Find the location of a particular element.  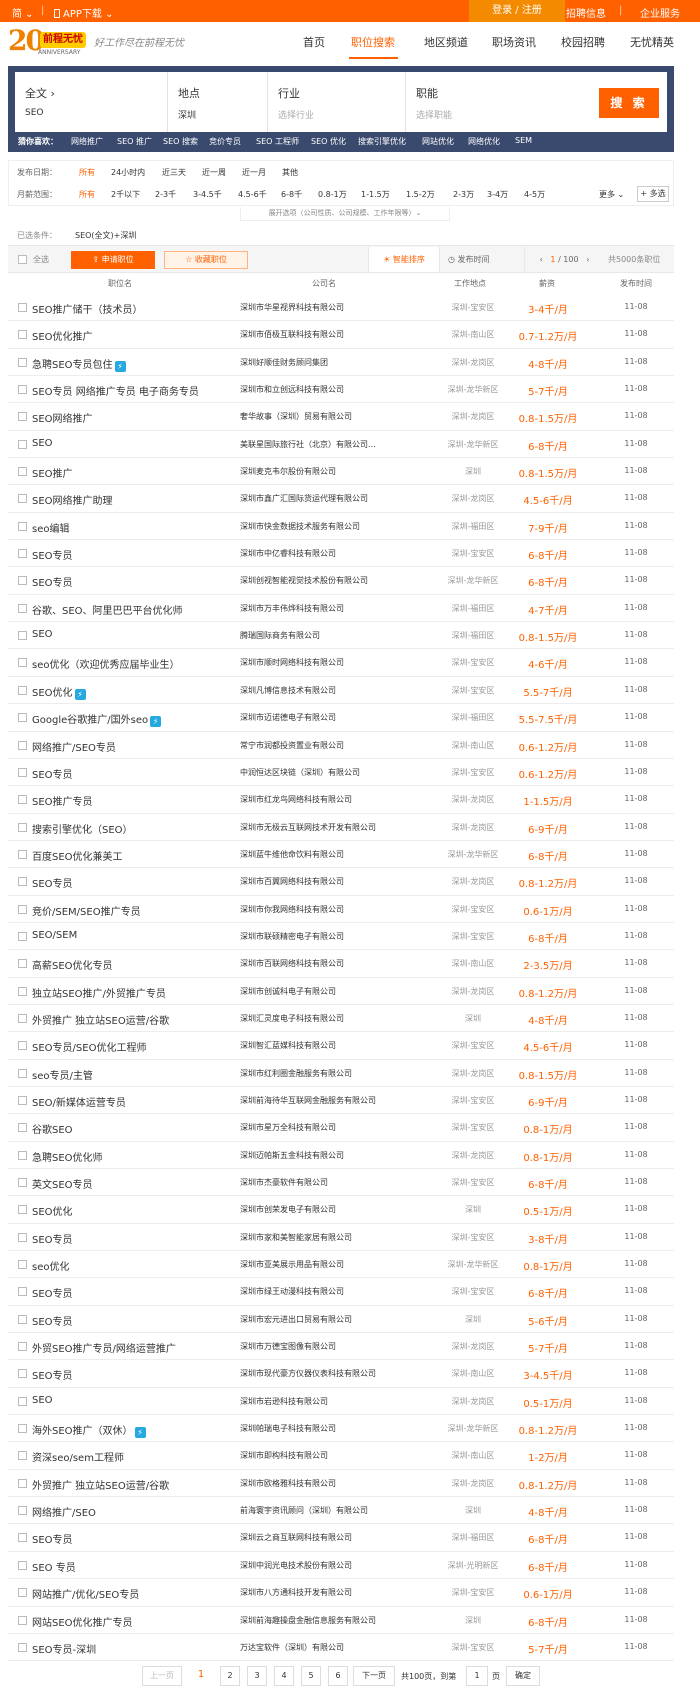

company-link: 深圳市百联网络科技有限公司 is located at coordinates (322, 963).